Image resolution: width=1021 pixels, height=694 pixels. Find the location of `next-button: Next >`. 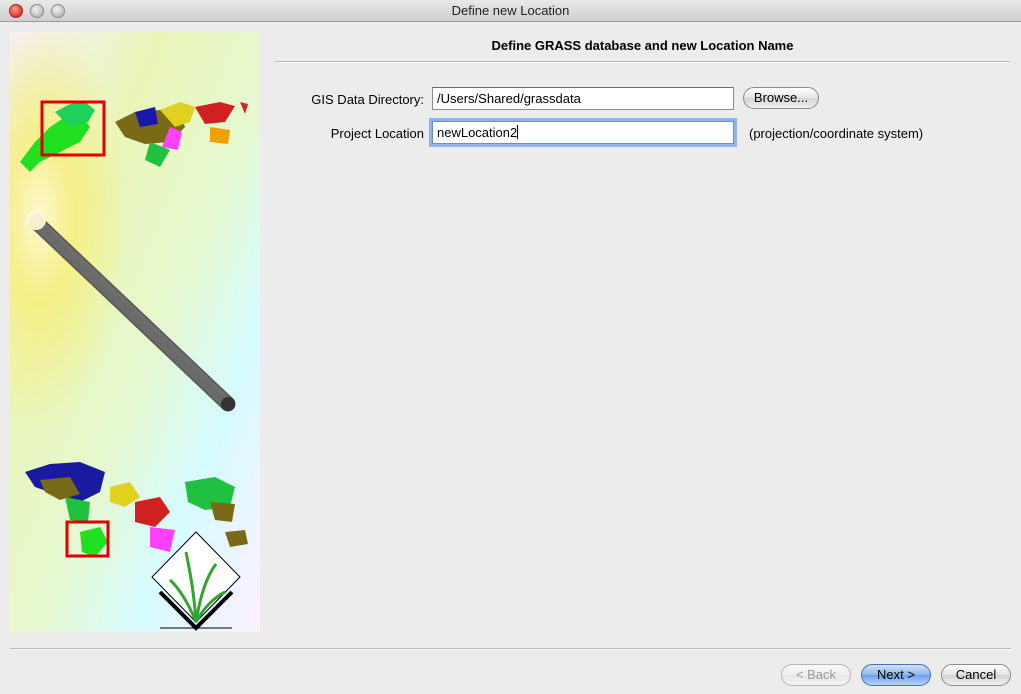

next-button: Next > is located at coordinates (896, 675).